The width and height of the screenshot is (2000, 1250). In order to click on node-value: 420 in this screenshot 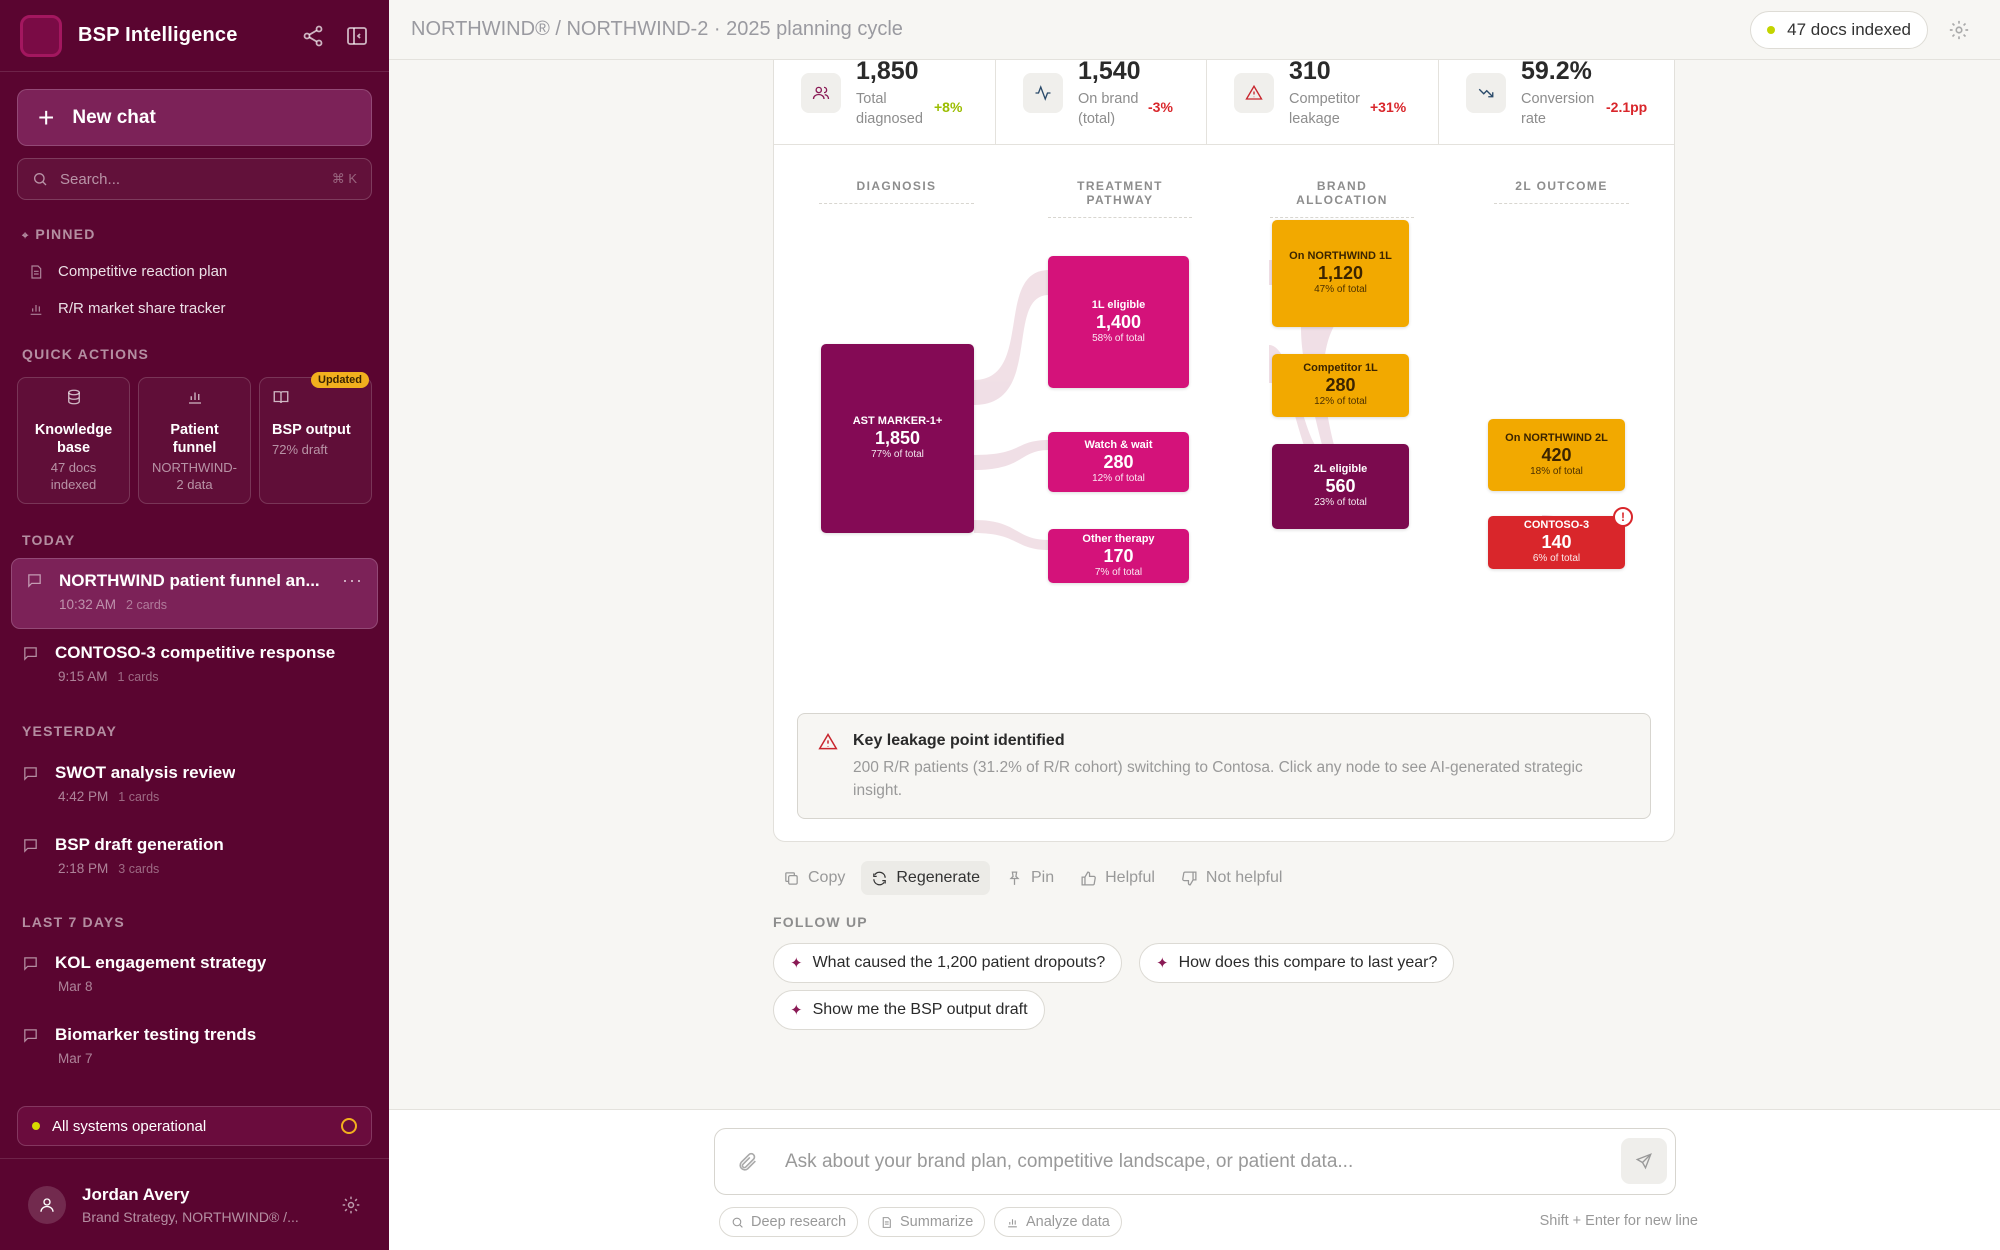, I will do `click(1556, 454)`.